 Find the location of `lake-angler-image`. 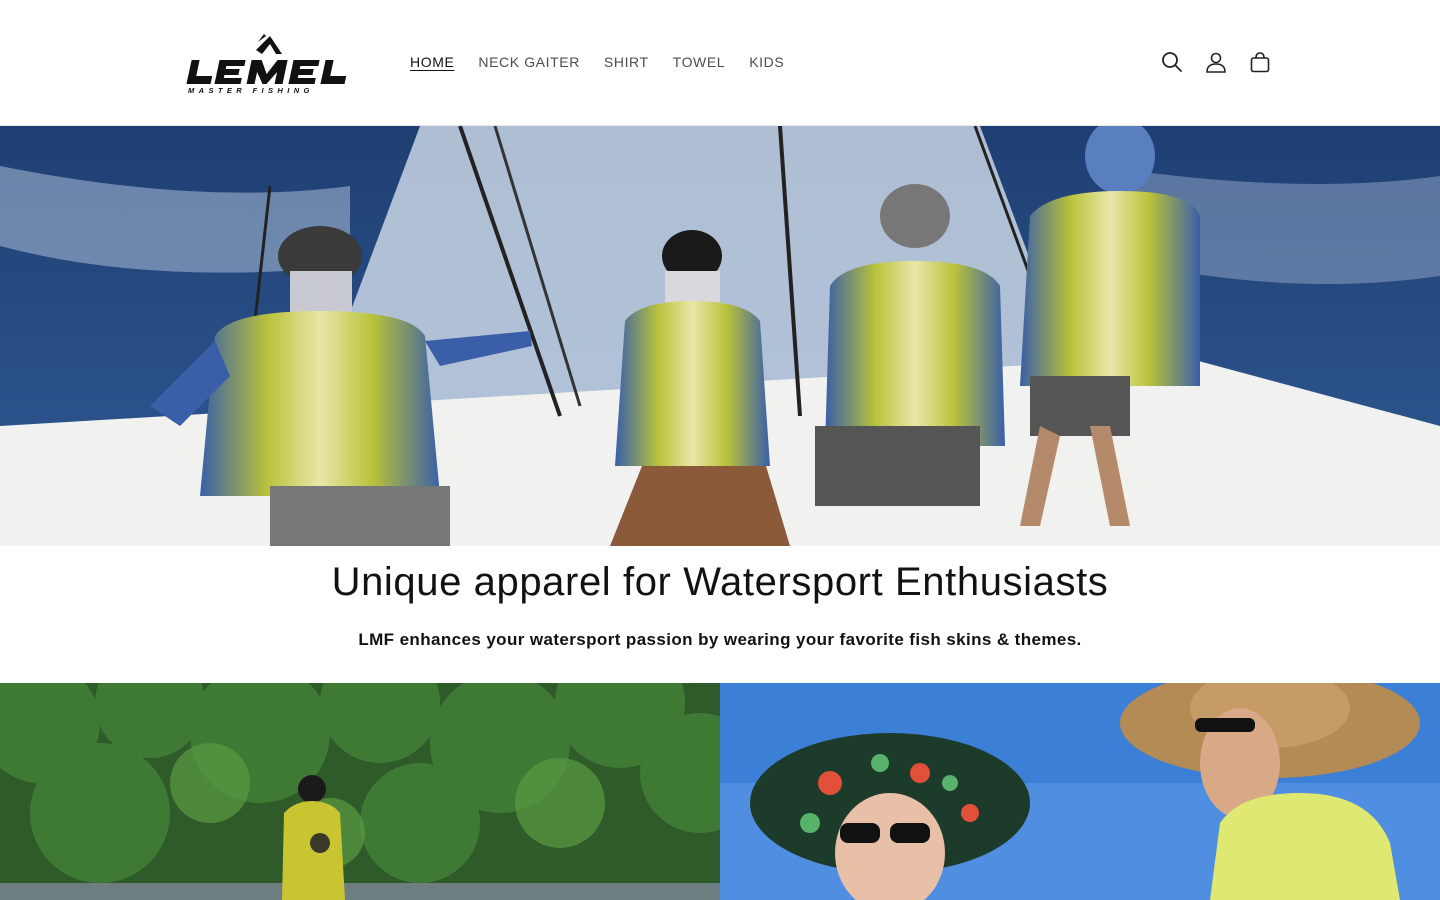

lake-angler-image is located at coordinates (360, 791).